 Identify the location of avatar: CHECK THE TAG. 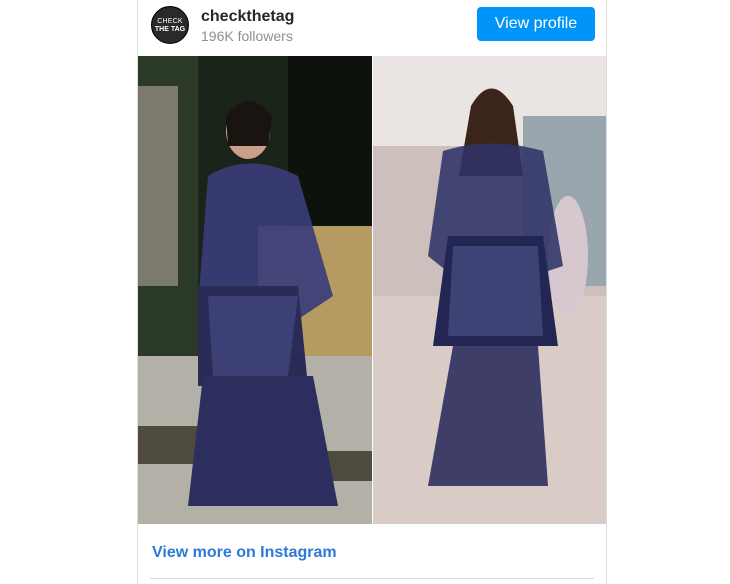
(170, 25).